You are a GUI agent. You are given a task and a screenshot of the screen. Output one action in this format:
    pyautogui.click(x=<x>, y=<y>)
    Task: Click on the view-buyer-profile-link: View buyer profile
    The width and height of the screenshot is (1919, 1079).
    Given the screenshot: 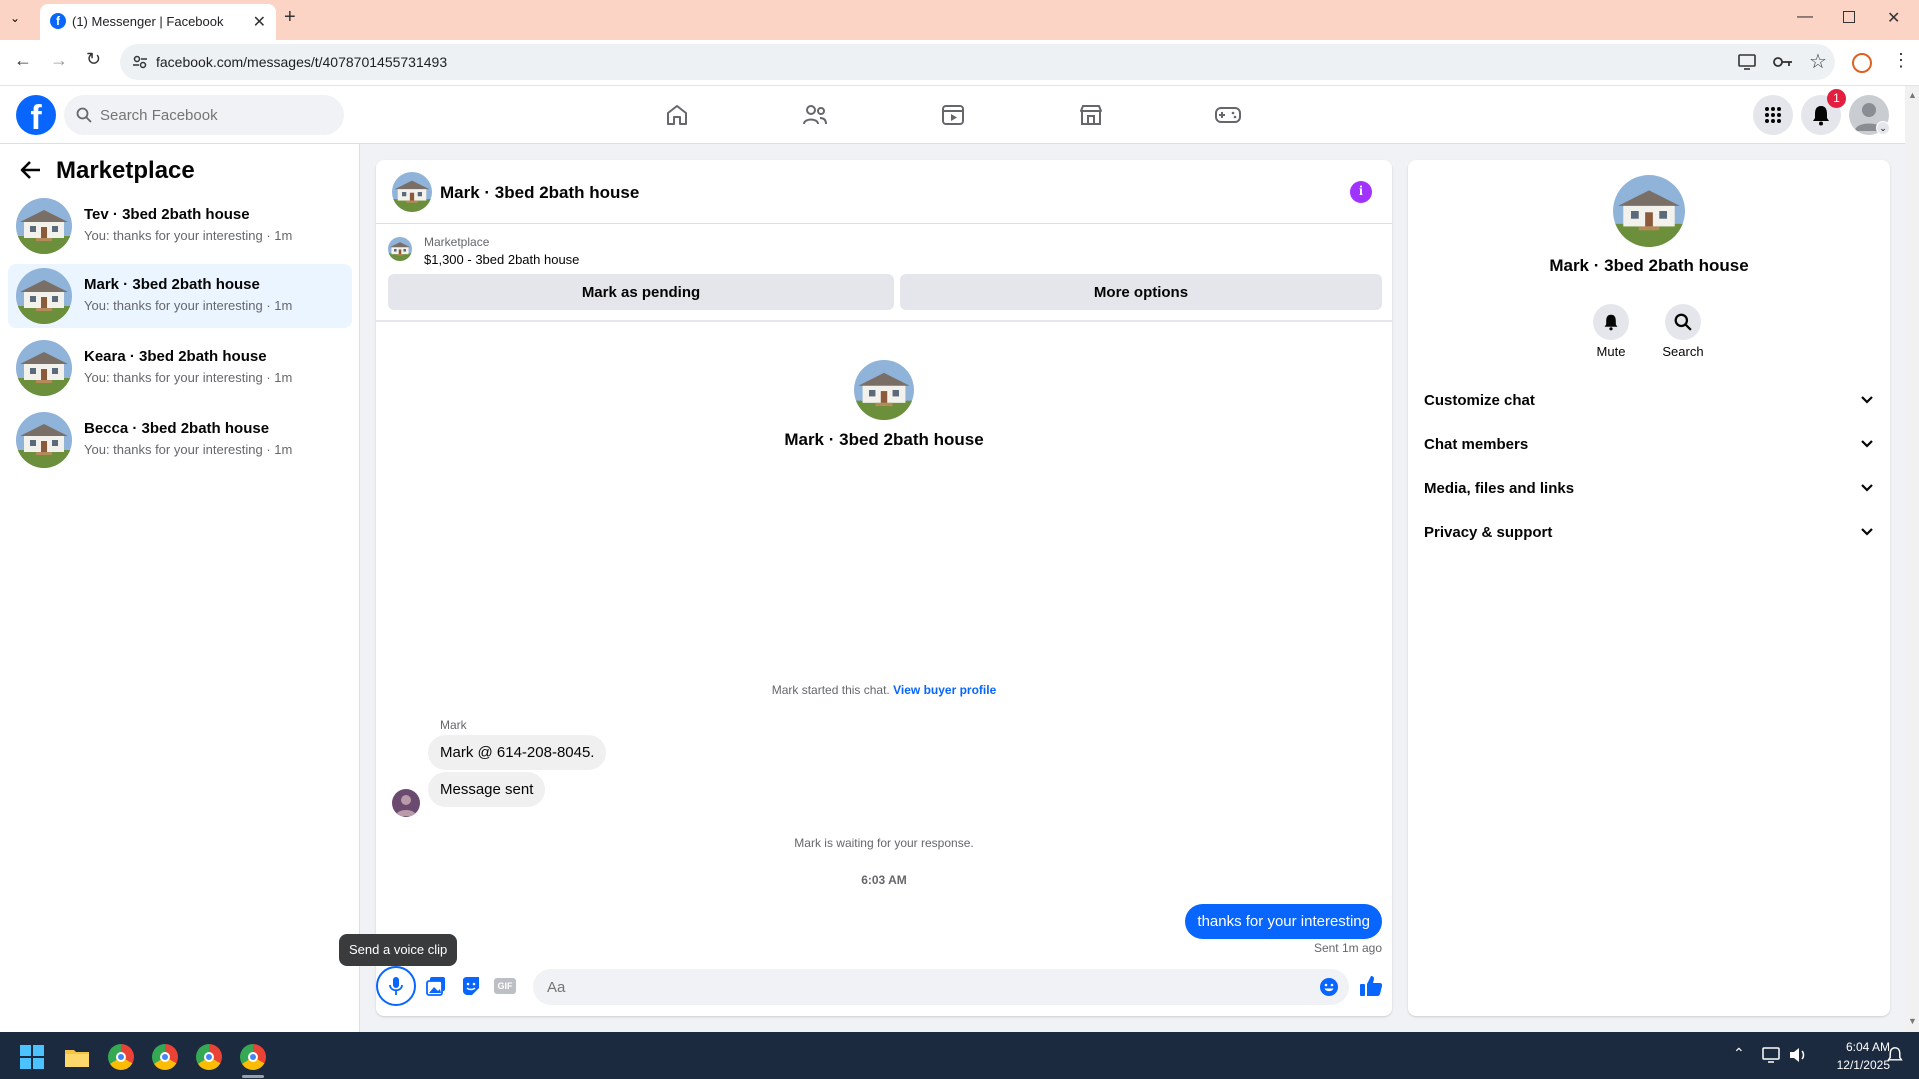 What is the action you would take?
    pyautogui.click(x=944, y=690)
    